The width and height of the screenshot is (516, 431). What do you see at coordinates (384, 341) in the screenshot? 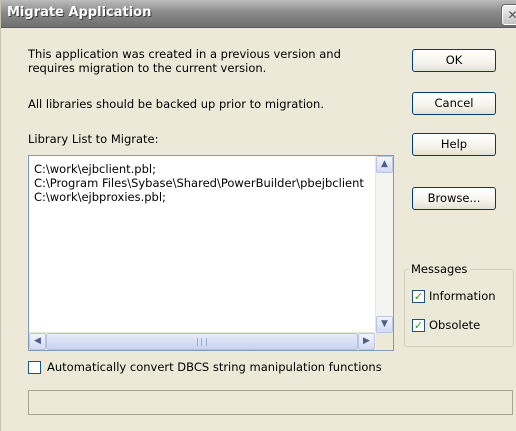
I see `scroll-corner` at bounding box center [384, 341].